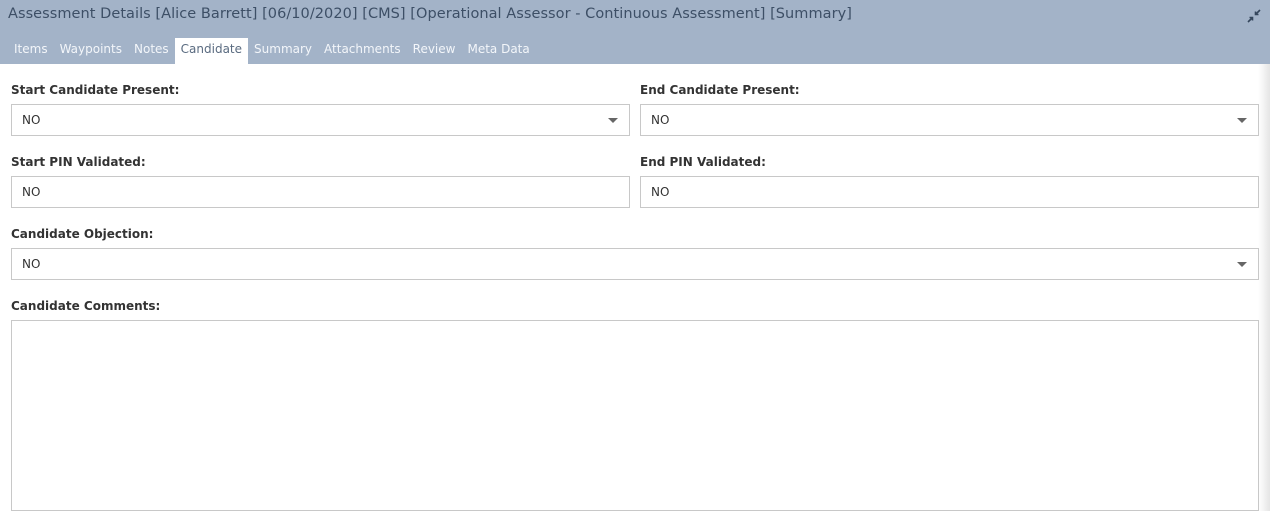  I want to click on tab-notes: Notes, so click(151, 51).